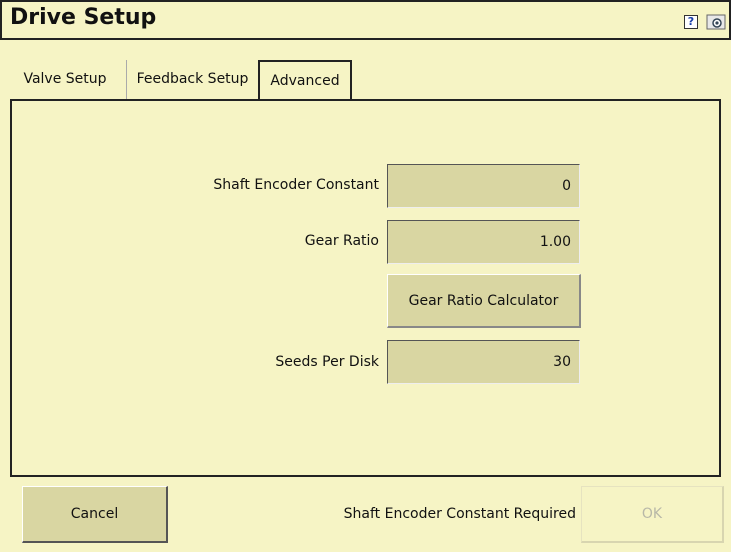  Describe the element at coordinates (65, 80) in the screenshot. I see `tab-valve-setup: Valve Setup` at that location.